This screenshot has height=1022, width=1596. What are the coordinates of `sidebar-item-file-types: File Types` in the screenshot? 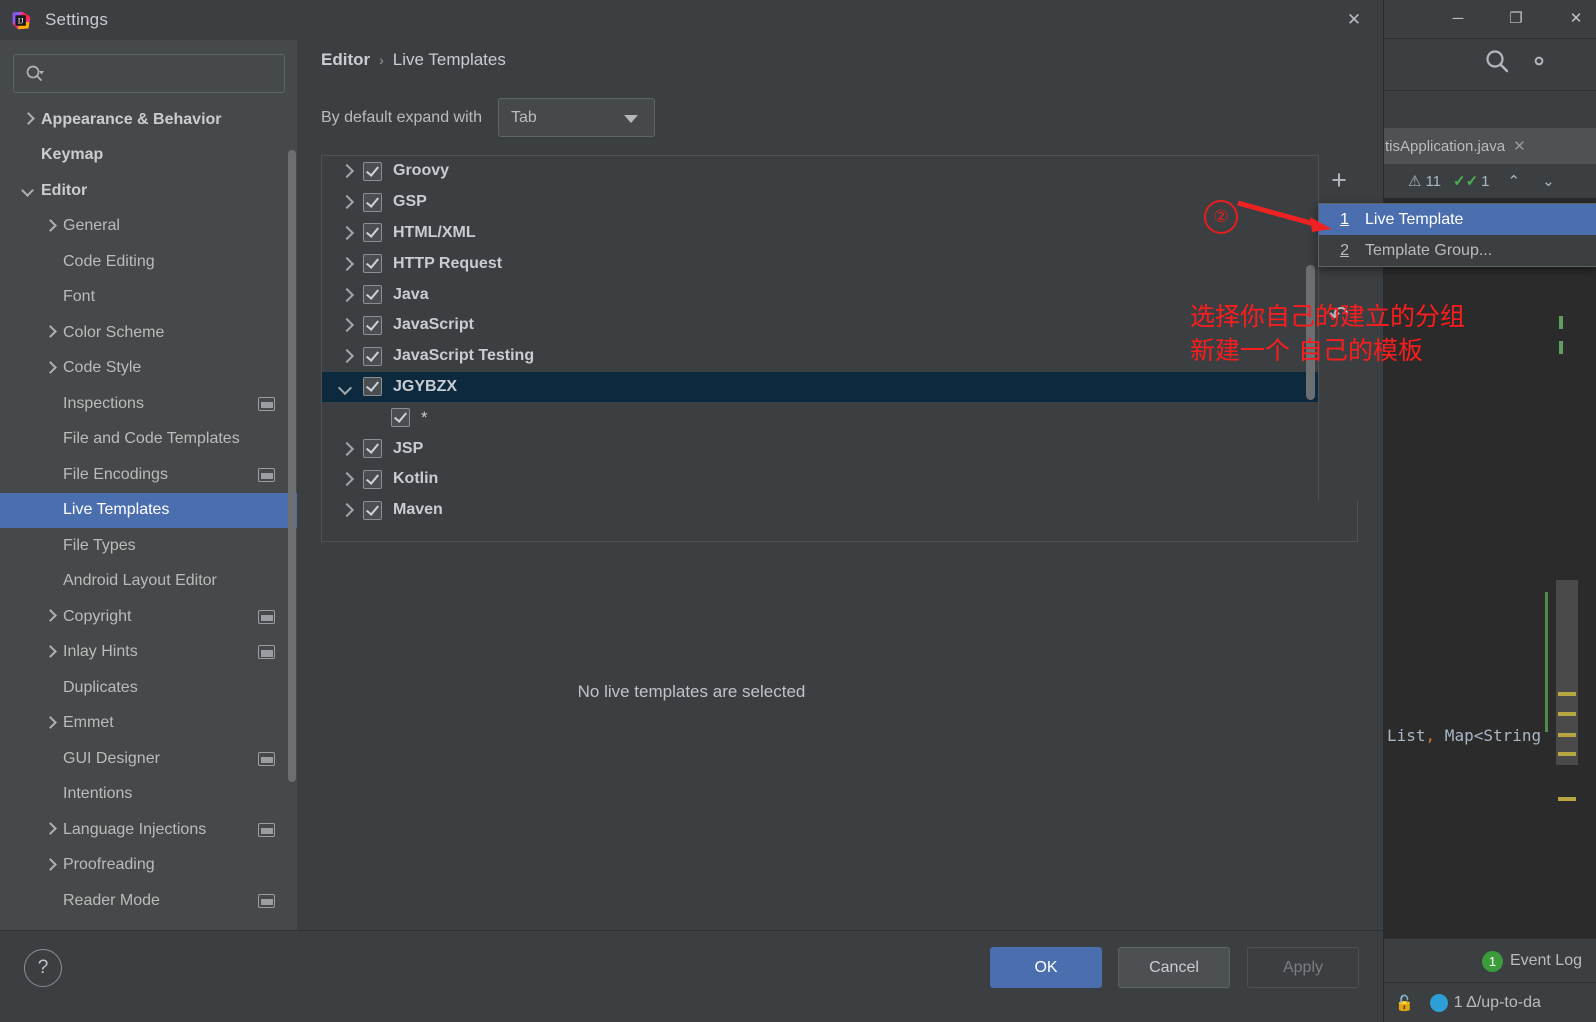 It's located at (148, 546).